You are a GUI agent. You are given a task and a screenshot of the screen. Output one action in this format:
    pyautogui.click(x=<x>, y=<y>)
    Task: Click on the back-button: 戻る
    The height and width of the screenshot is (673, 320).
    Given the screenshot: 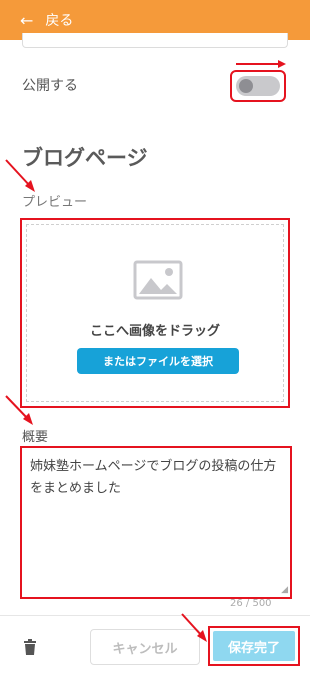 What is the action you would take?
    pyautogui.click(x=59, y=20)
    